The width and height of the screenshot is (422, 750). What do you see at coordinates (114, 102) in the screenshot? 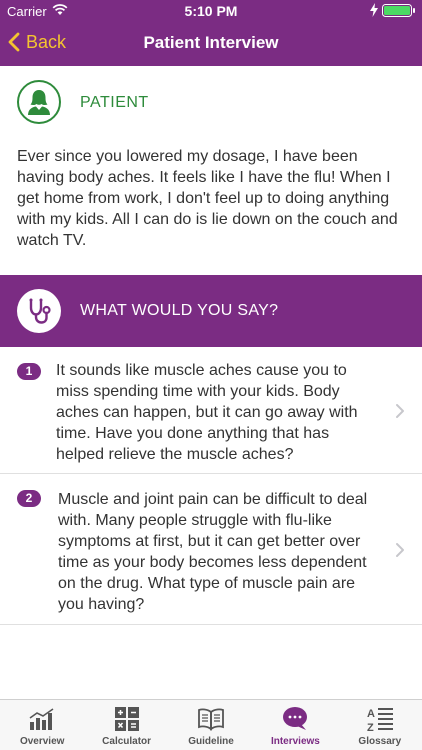
I see `patient-label: PATIENT` at bounding box center [114, 102].